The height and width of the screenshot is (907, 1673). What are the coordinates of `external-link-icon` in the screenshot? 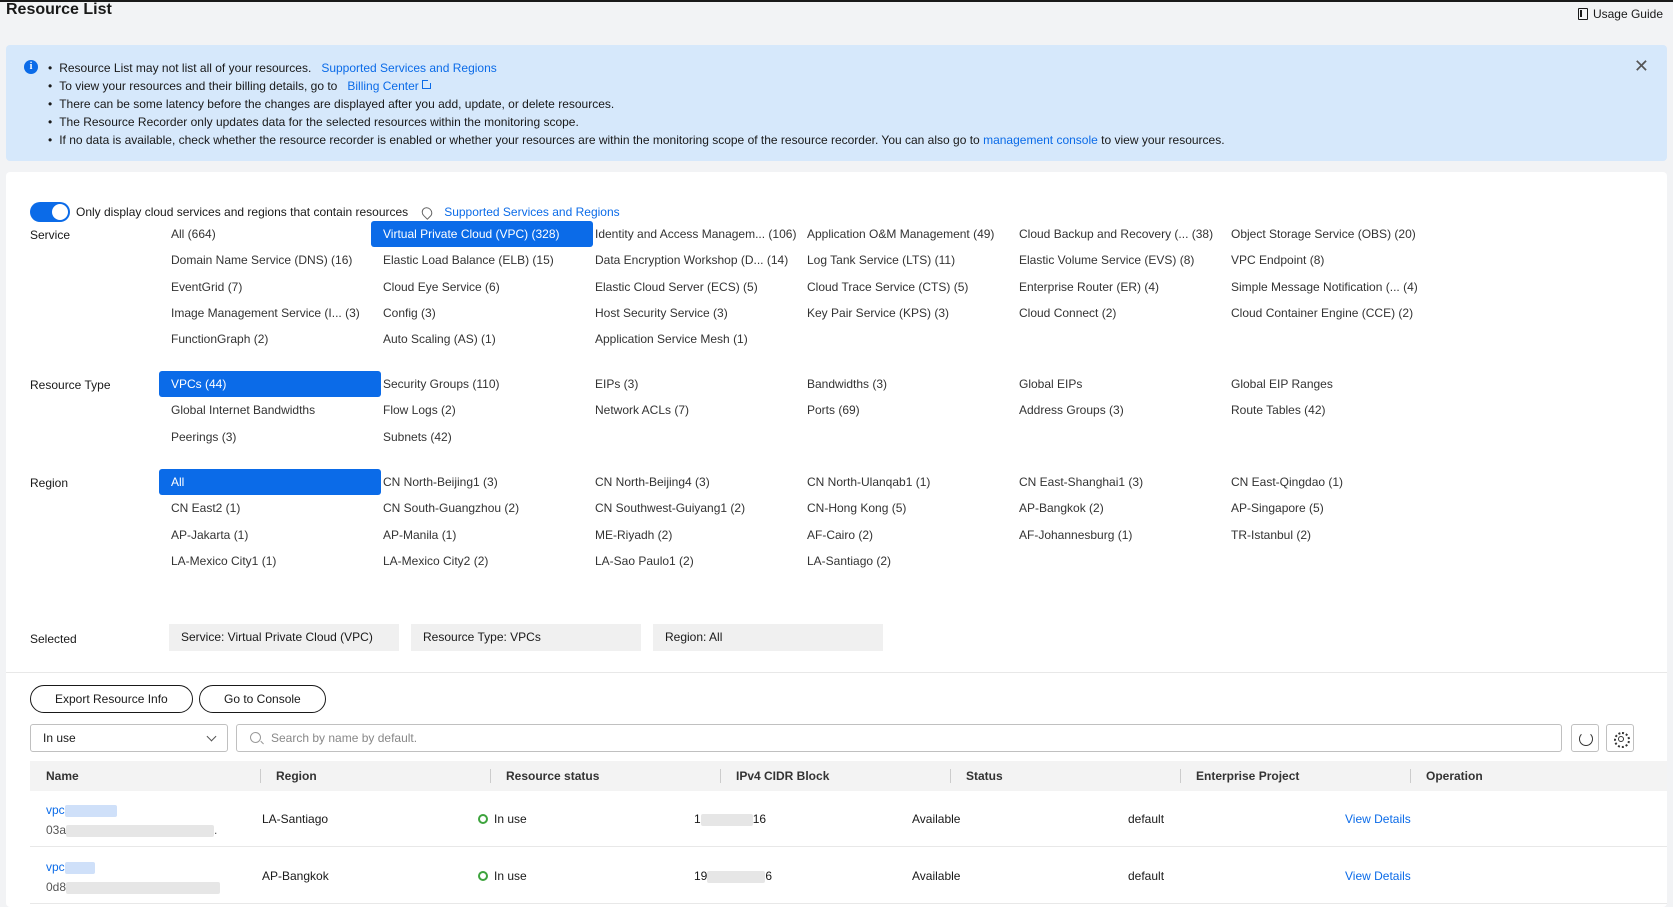 It's located at (427, 83).